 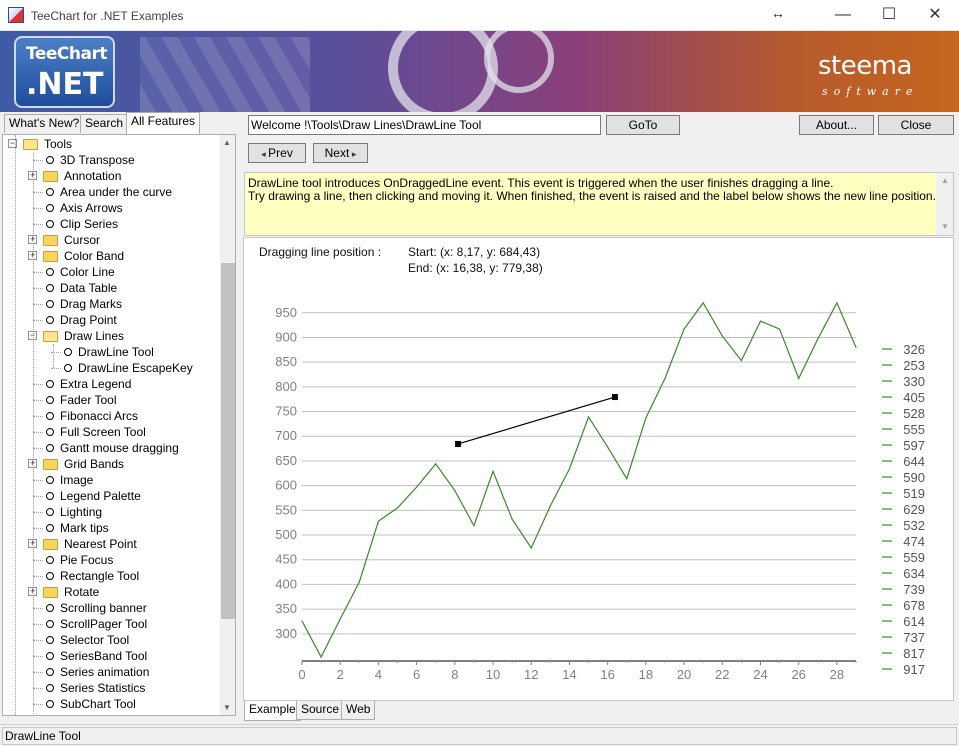 I want to click on y-tick-label: 400, so click(x=286, y=583).